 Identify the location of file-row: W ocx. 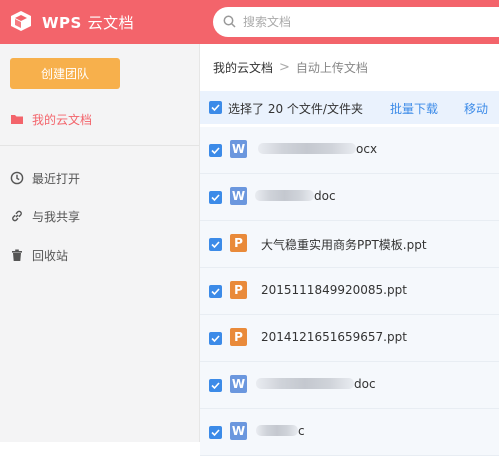
(349, 150).